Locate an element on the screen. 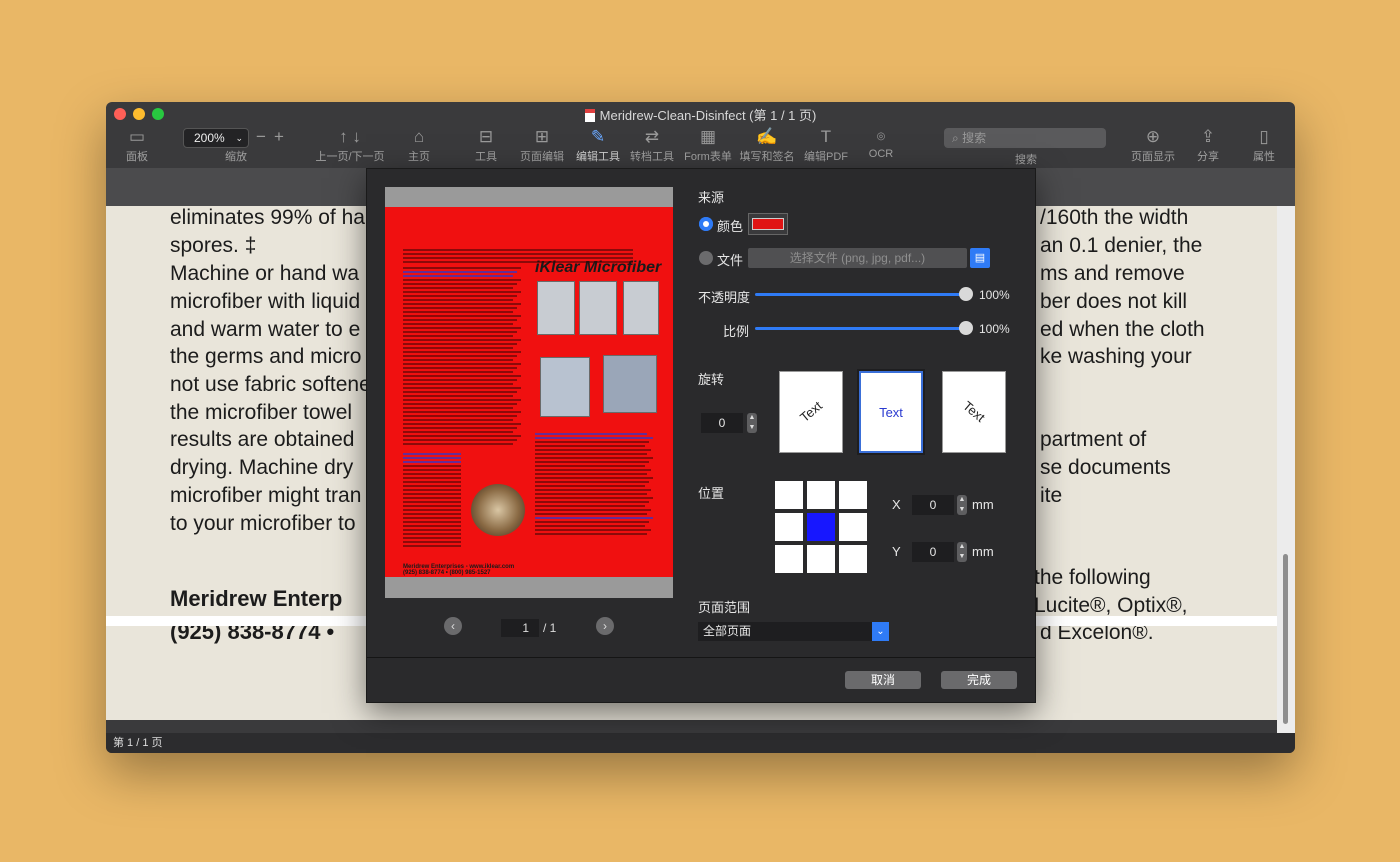  search-input: ⌕ 搜索 is located at coordinates (1025, 138).